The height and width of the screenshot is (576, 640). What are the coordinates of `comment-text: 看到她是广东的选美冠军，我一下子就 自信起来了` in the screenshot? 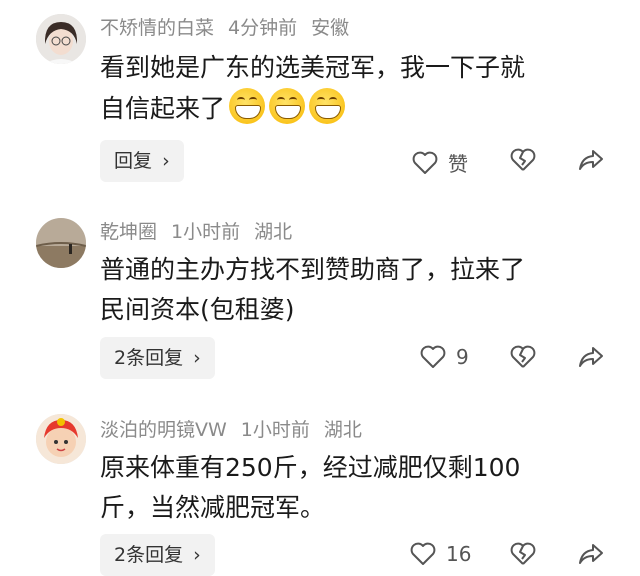 It's located at (360, 88).